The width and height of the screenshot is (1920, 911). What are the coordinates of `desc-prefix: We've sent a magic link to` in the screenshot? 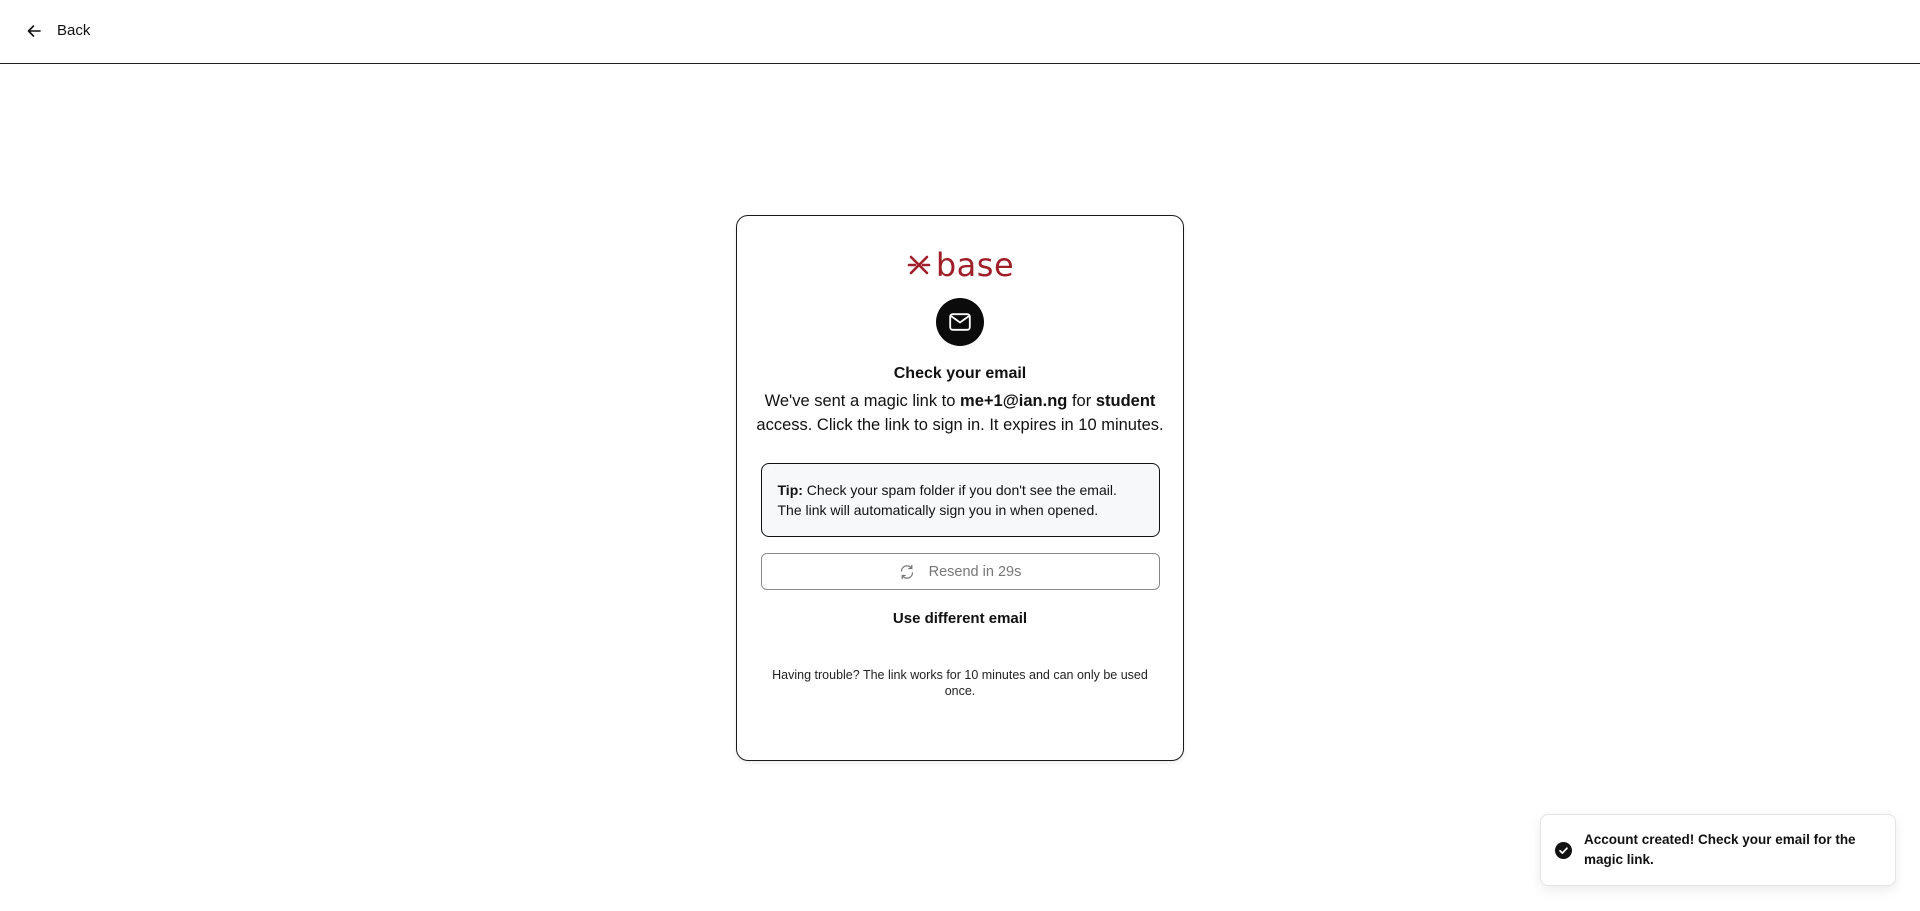 It's located at (862, 401).